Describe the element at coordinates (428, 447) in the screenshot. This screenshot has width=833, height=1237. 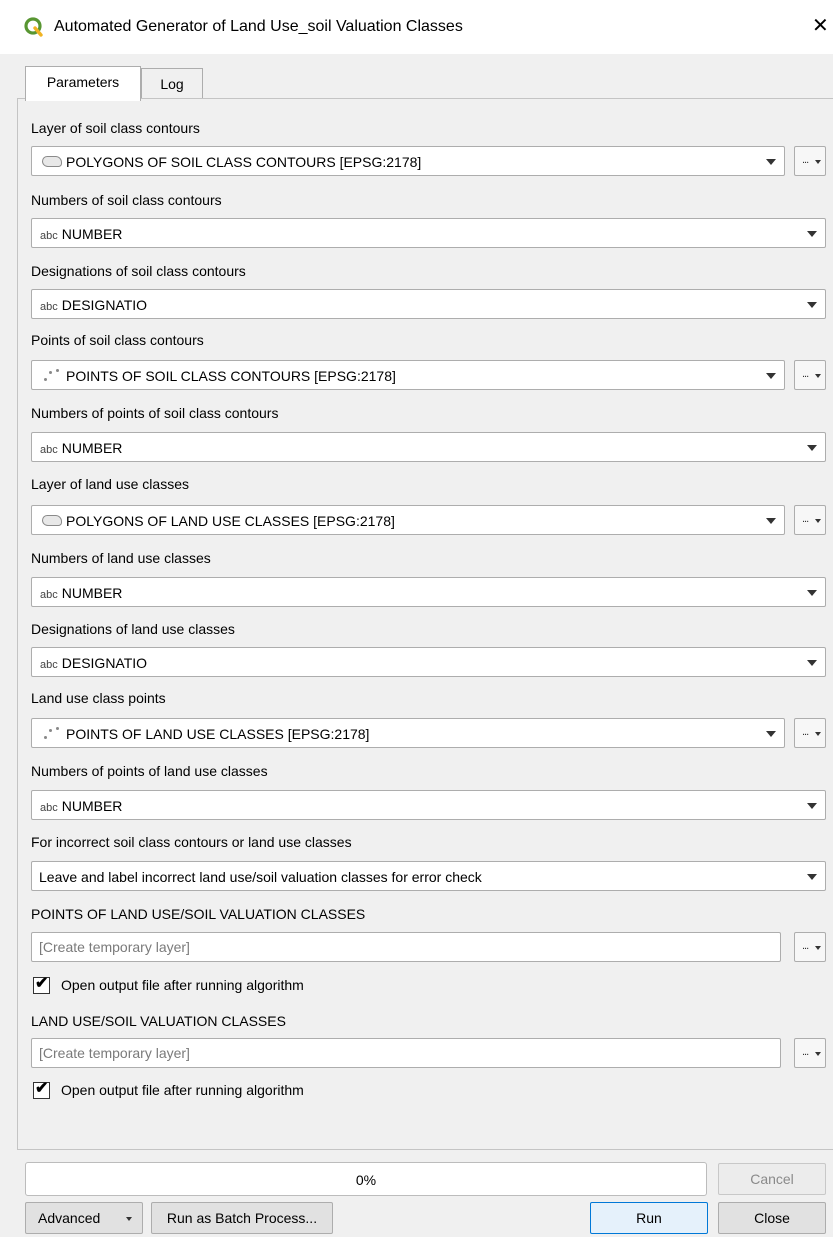
I see `soil-point-numbers-combo: abc NUMBER` at that location.